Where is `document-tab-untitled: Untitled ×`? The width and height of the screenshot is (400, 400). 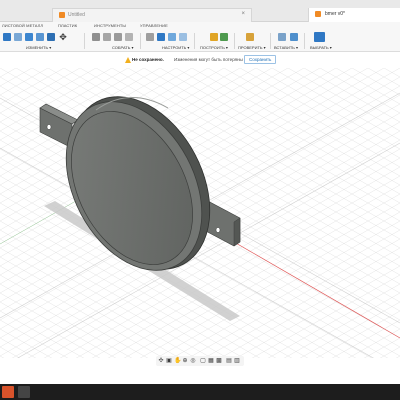 document-tab-untitled: Untitled × is located at coordinates (152, 15).